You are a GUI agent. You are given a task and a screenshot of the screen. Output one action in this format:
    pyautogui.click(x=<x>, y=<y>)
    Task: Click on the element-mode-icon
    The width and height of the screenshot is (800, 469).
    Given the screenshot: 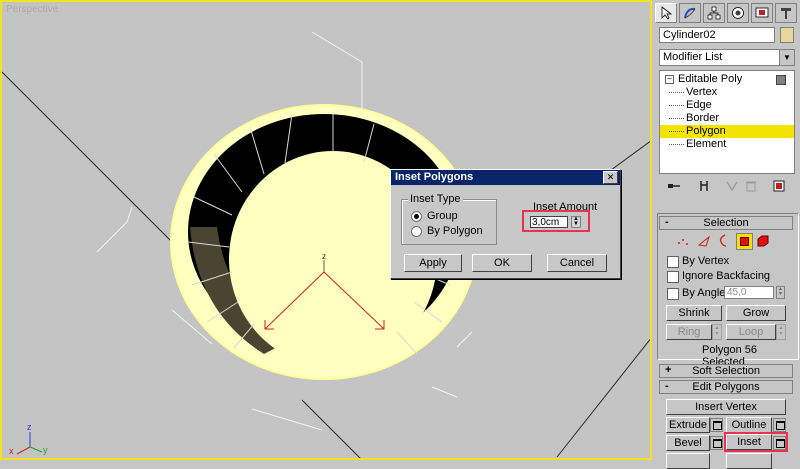 What is the action you would take?
    pyautogui.click(x=763, y=241)
    